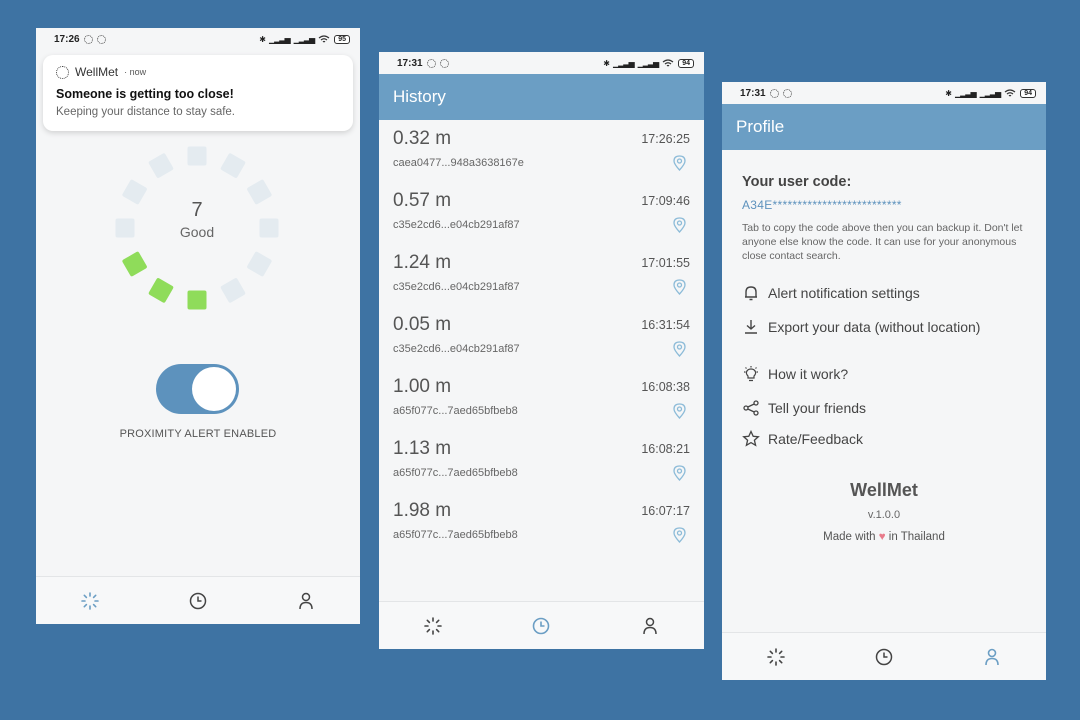 This screenshot has width=1080, height=720. Describe the element at coordinates (214, 389) in the screenshot. I see `toggle-knob` at that location.